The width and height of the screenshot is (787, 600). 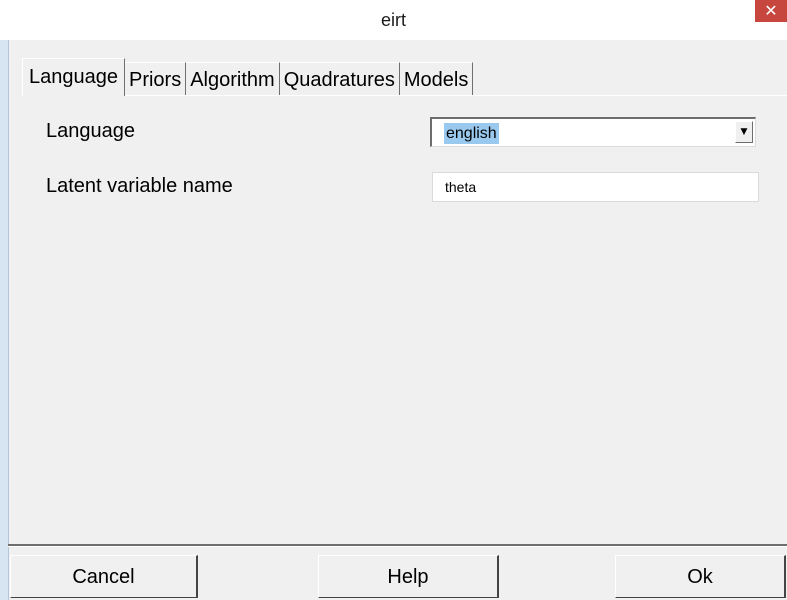 I want to click on window-frame-left, so click(x=4, y=320).